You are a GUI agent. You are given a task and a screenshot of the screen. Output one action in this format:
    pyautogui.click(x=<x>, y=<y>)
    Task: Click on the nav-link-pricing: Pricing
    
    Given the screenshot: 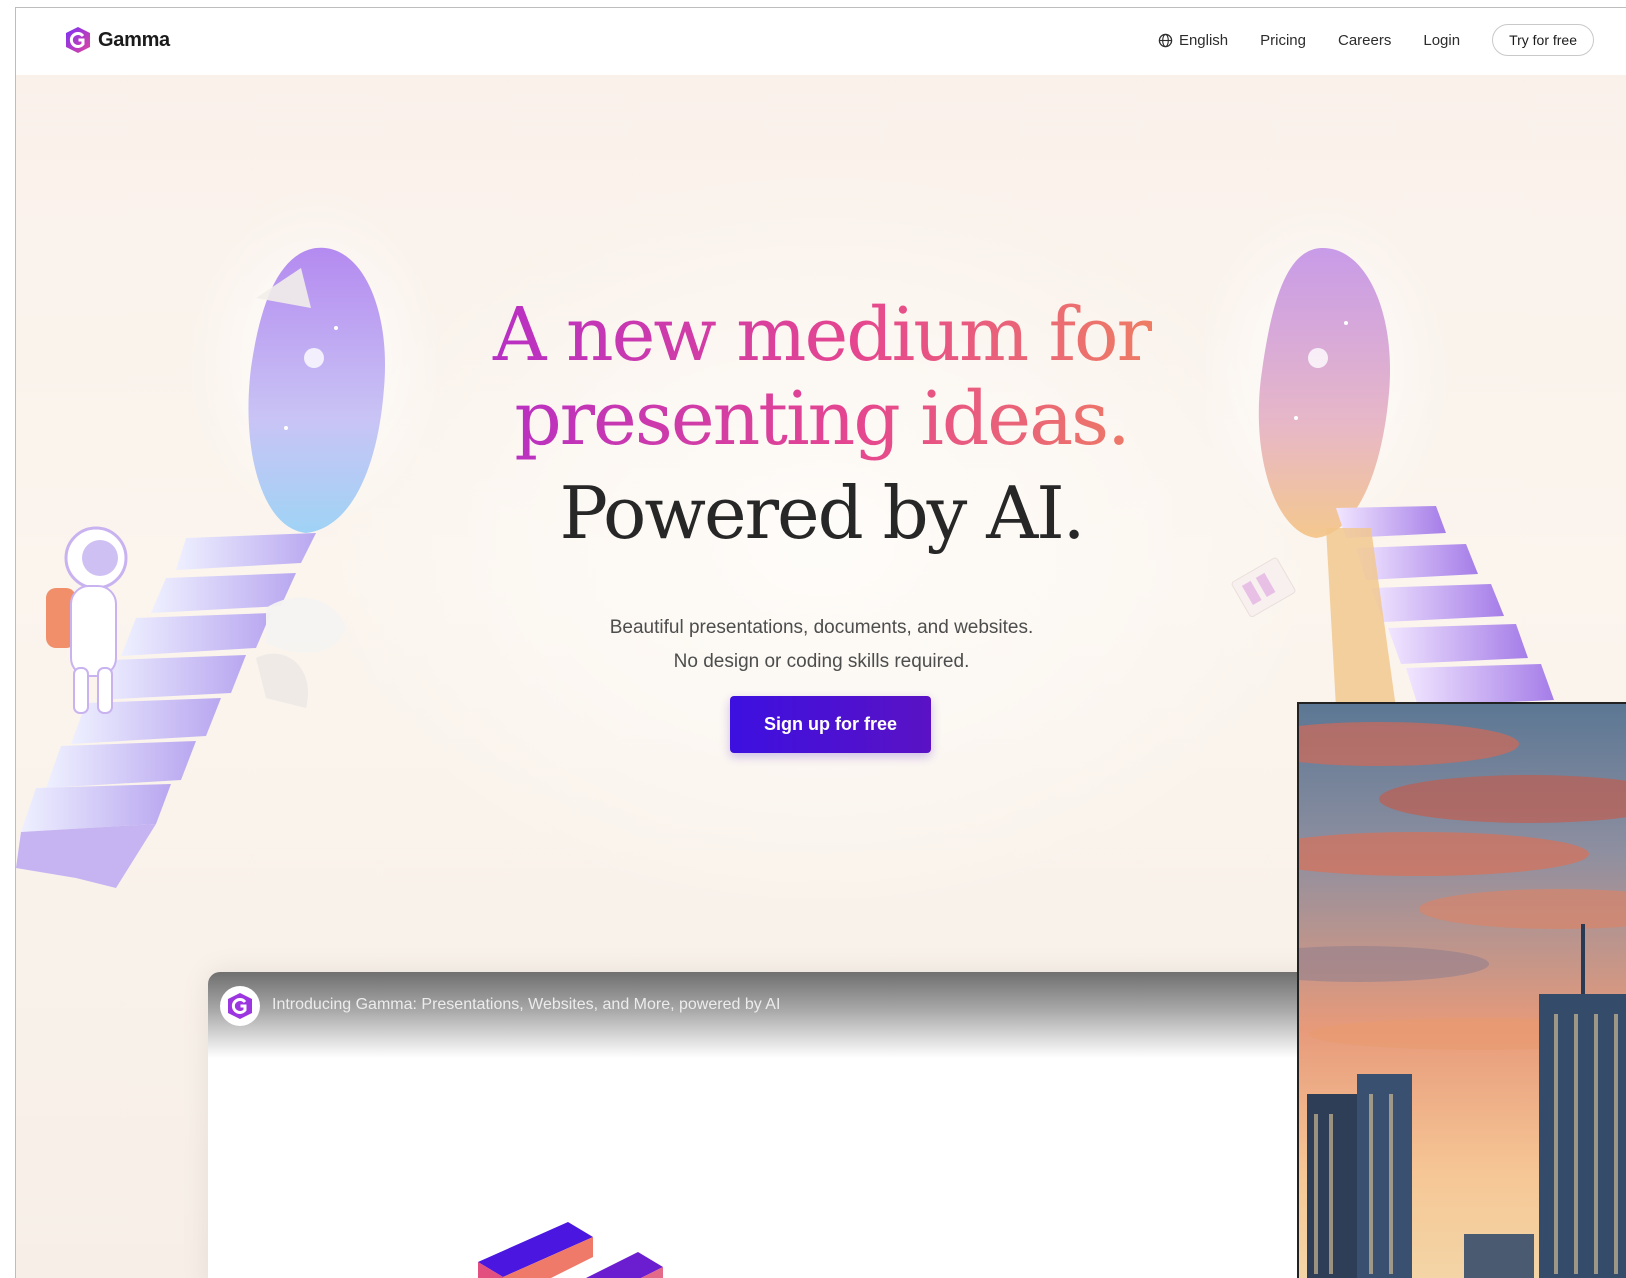 What is the action you would take?
    pyautogui.click(x=1283, y=40)
    